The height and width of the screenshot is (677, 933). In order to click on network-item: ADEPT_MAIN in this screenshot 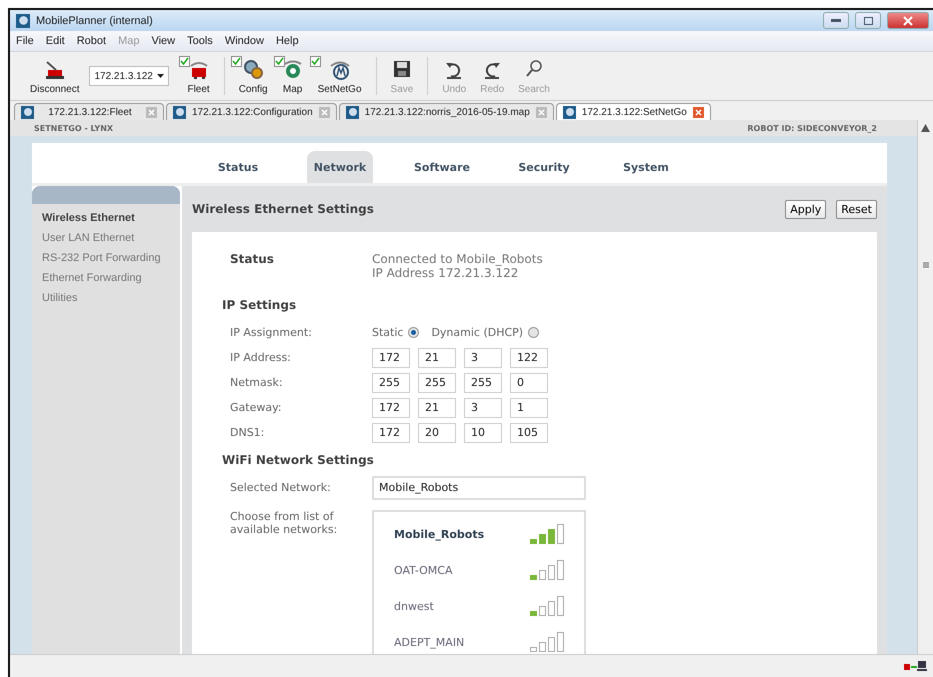, I will do `click(486, 639)`.